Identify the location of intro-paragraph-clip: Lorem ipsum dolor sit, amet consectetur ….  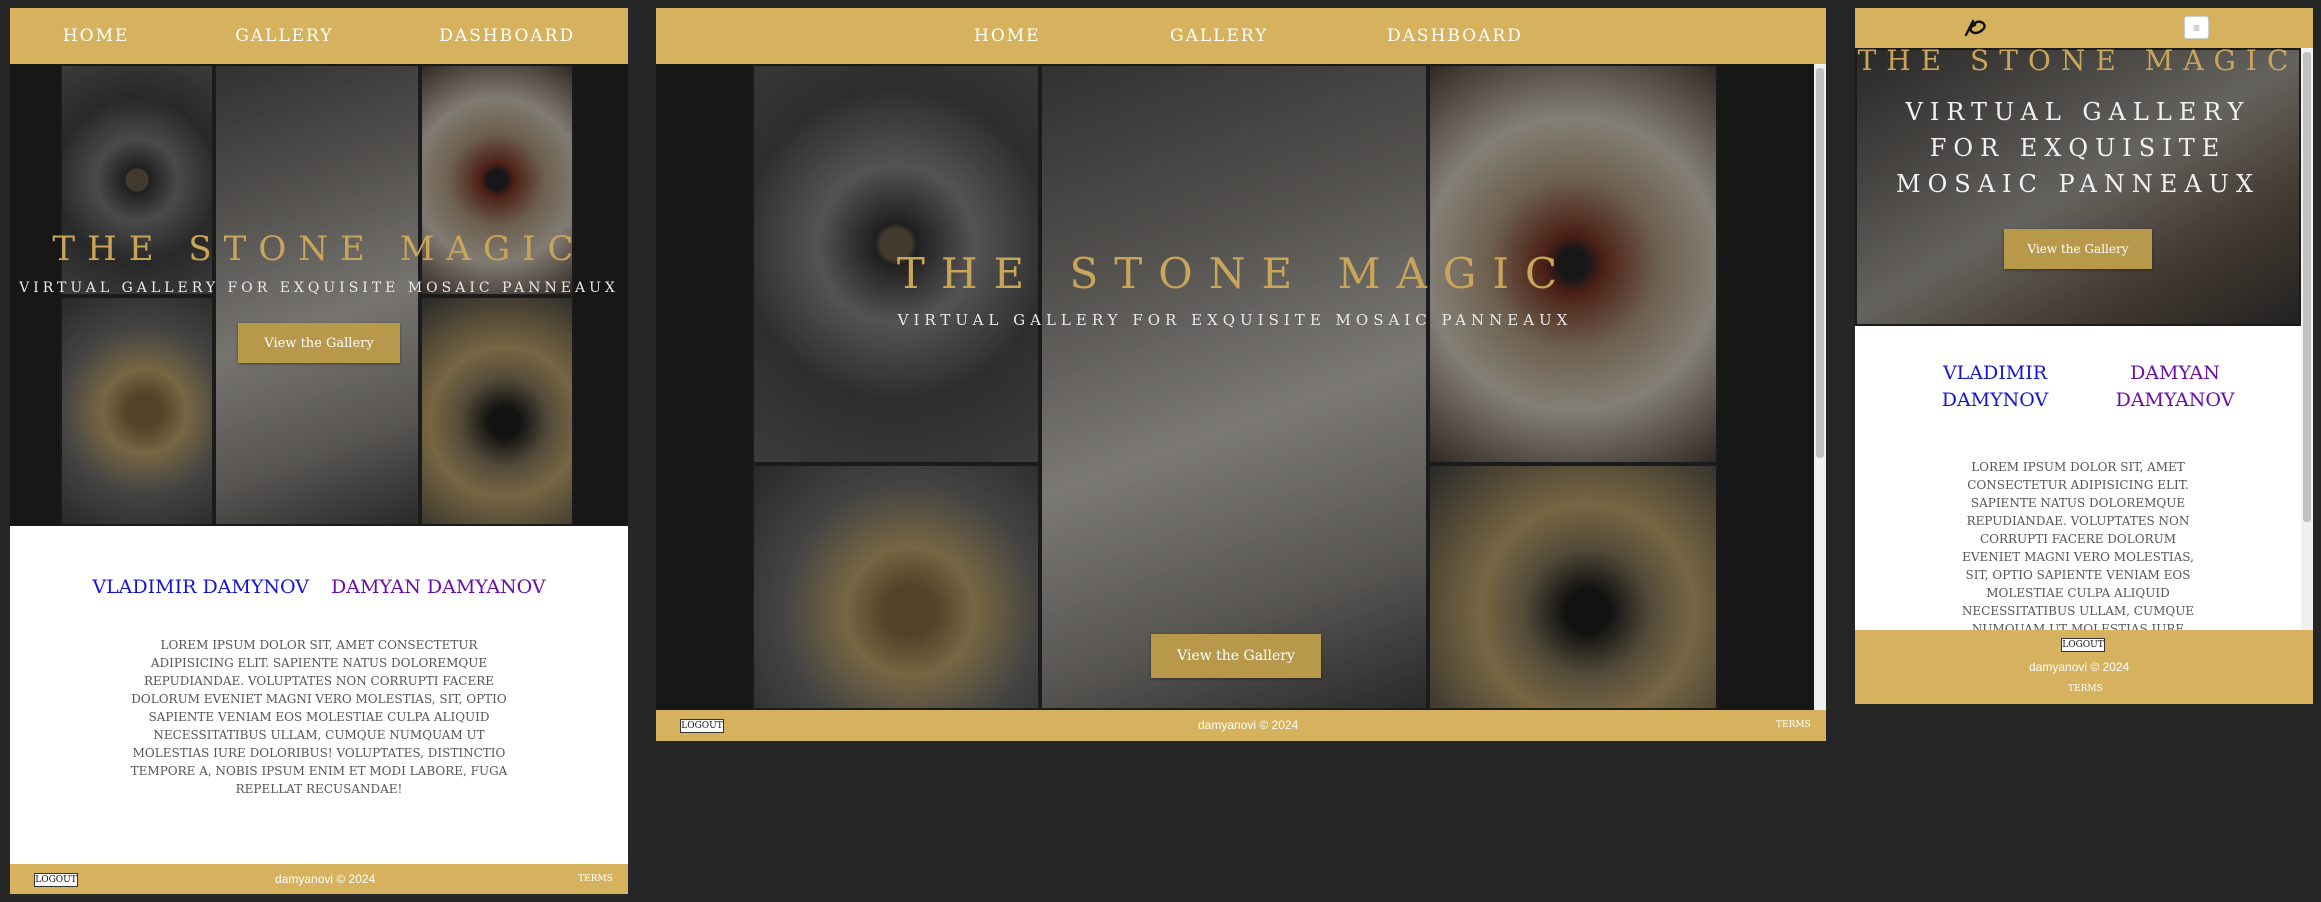
(2078, 547).